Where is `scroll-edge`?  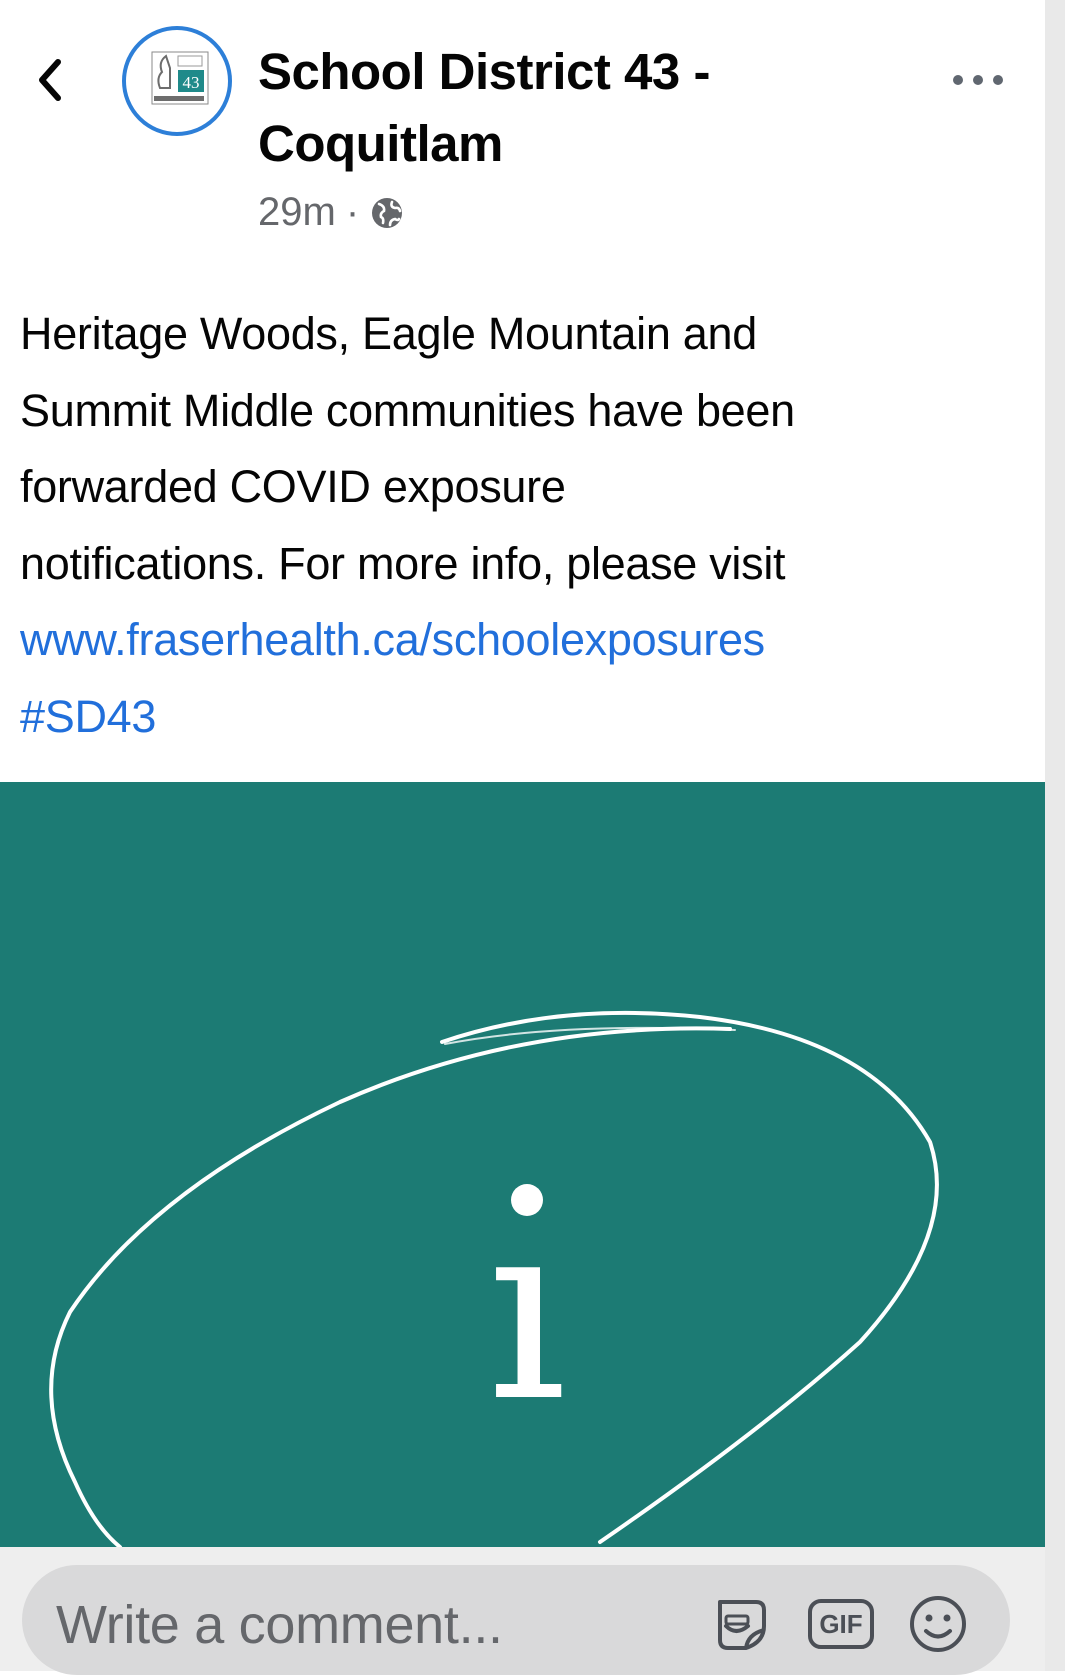
scroll-edge is located at coordinates (1055, 835).